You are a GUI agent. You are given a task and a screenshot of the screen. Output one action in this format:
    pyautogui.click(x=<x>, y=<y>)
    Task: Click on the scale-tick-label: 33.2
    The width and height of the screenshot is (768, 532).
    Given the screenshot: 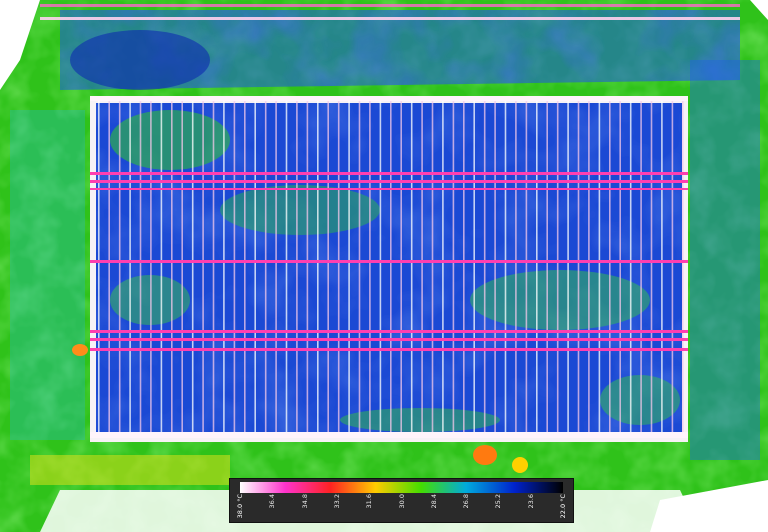 What is the action you would take?
    pyautogui.click(x=336, y=501)
    